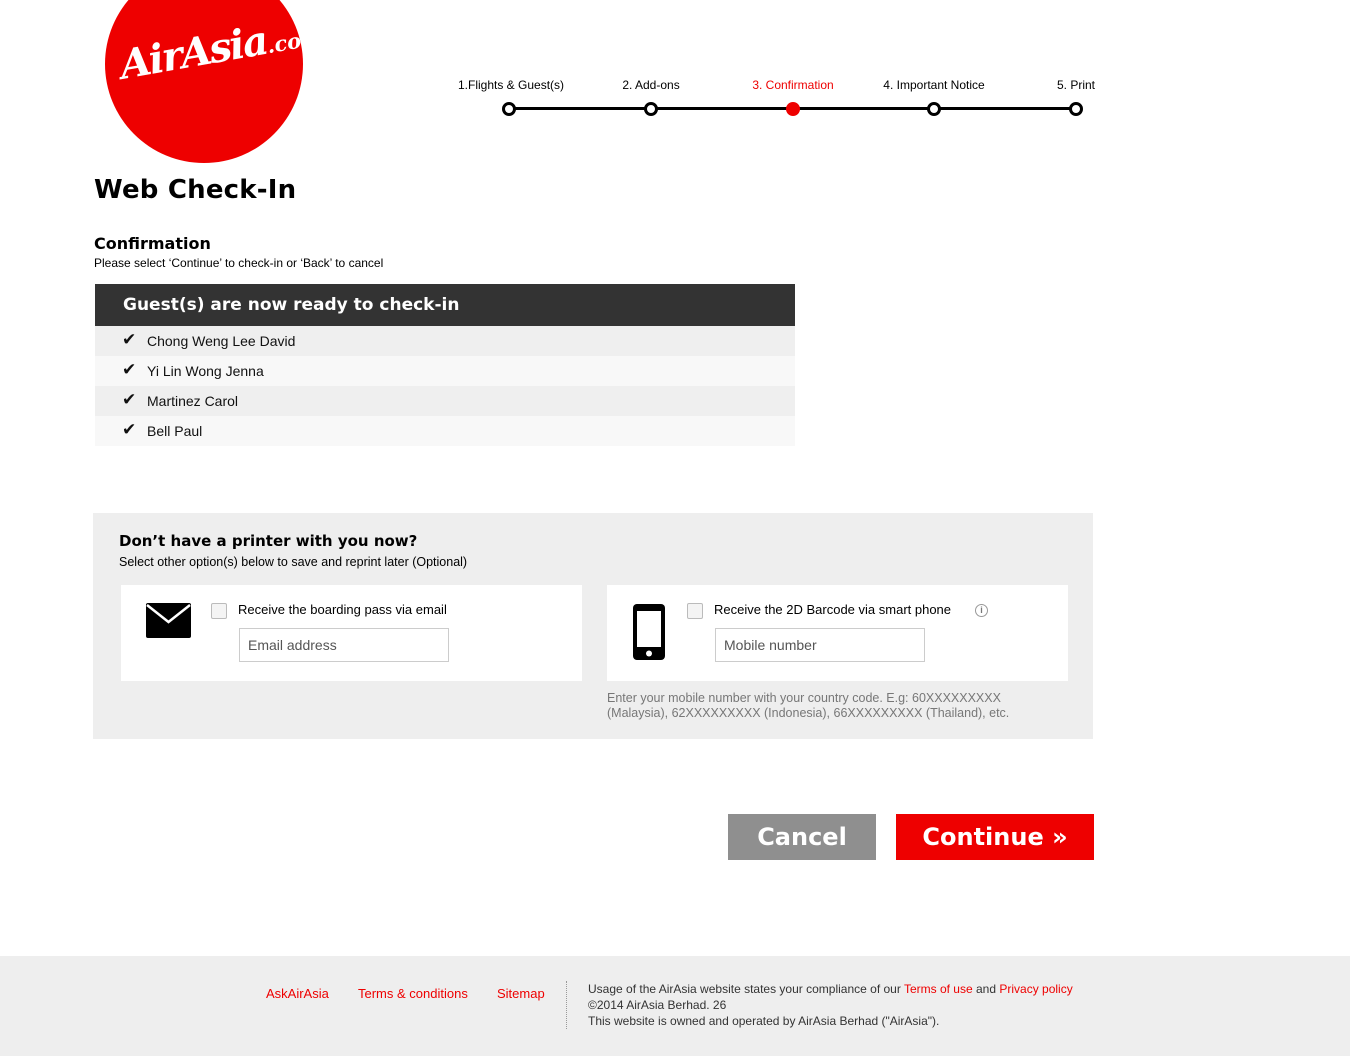 The height and width of the screenshot is (1056, 1350). Describe the element at coordinates (695, 611) in the screenshot. I see `sms-option-checkbox` at that location.